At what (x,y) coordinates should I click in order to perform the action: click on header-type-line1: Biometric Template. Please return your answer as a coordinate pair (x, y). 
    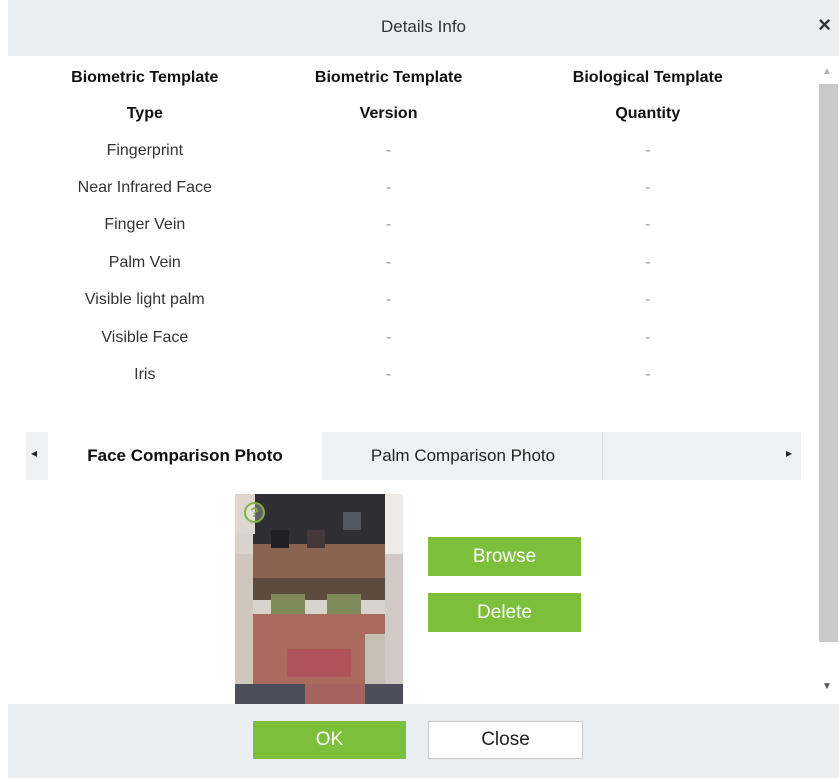
    Looking at the image, I should click on (145, 77).